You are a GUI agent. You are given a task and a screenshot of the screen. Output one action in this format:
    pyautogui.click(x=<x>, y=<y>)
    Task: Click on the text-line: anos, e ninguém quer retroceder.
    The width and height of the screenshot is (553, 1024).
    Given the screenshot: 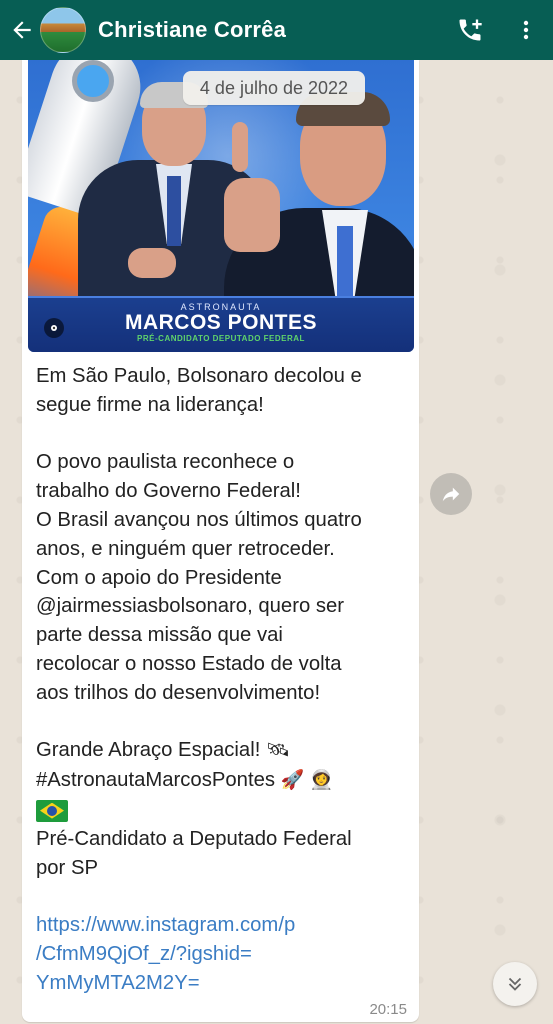 What is the action you would take?
    pyautogui.click(x=185, y=548)
    